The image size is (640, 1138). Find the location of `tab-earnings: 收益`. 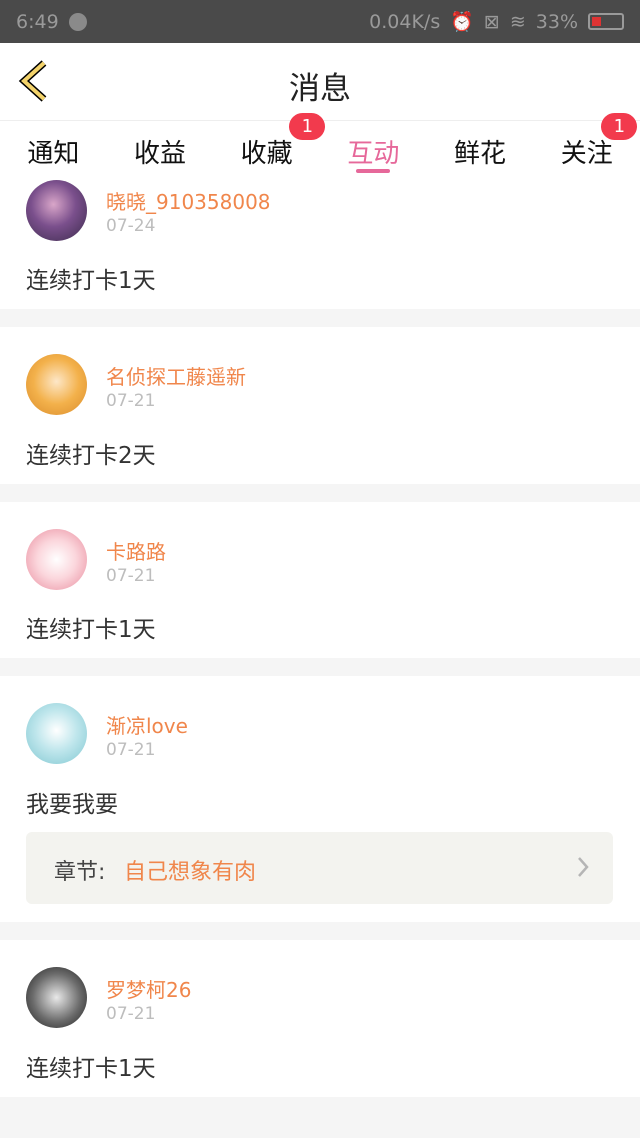

tab-earnings: 收益 is located at coordinates (160, 151).